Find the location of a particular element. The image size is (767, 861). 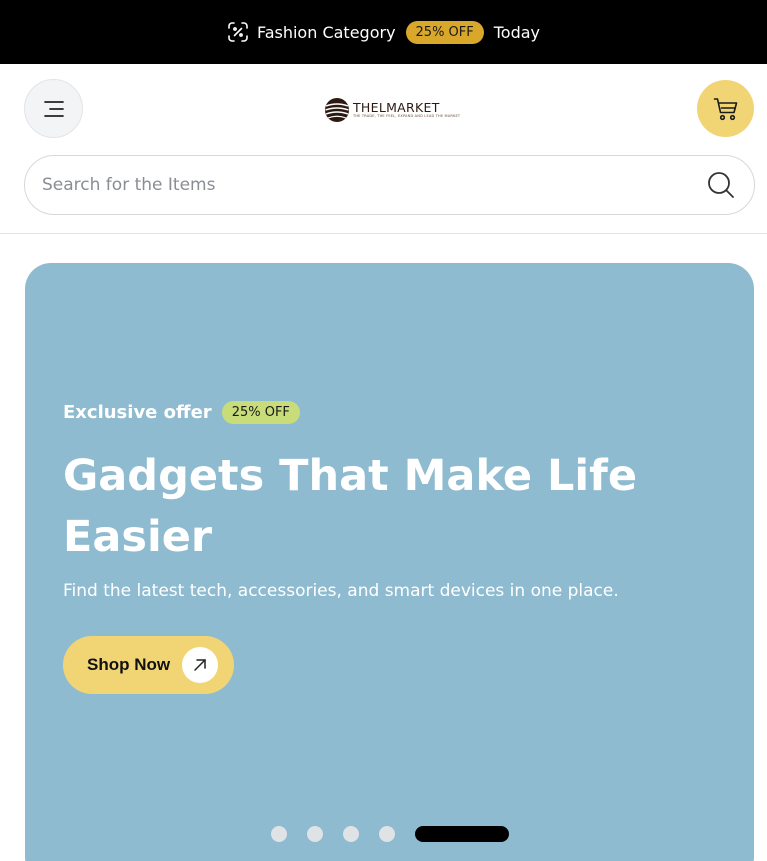

promo-discount-badge: 25% OFF is located at coordinates (444, 32).